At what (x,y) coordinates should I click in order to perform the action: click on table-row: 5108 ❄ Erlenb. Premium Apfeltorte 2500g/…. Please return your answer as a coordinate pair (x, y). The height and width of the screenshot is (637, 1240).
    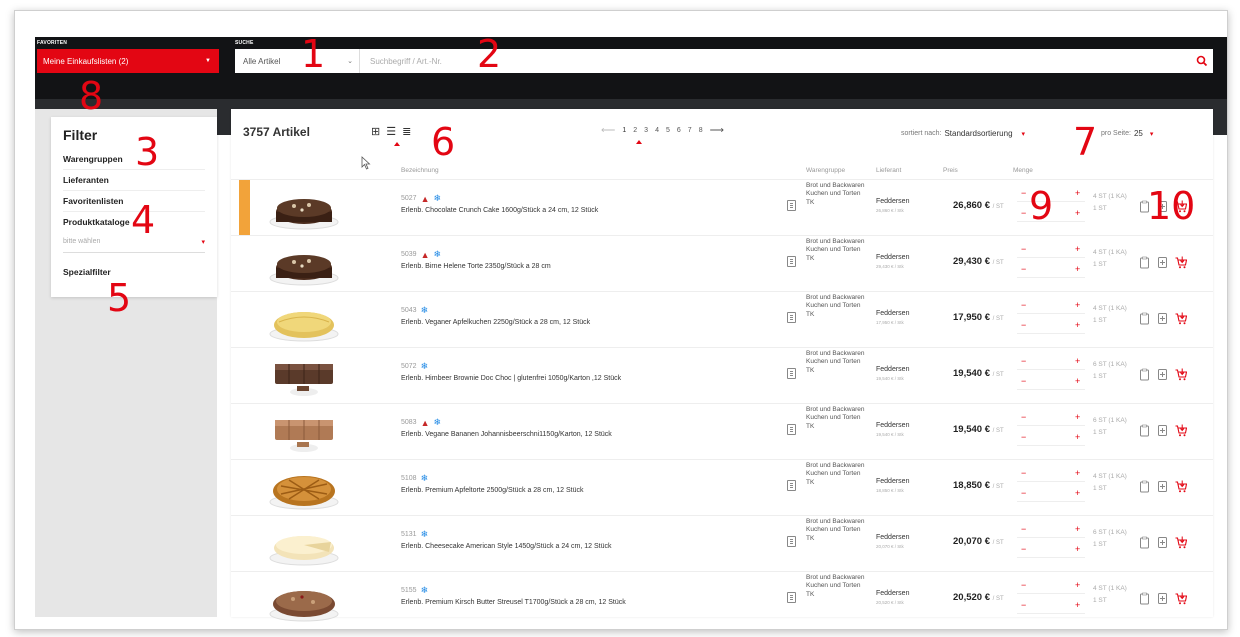
    Looking at the image, I should click on (722, 487).